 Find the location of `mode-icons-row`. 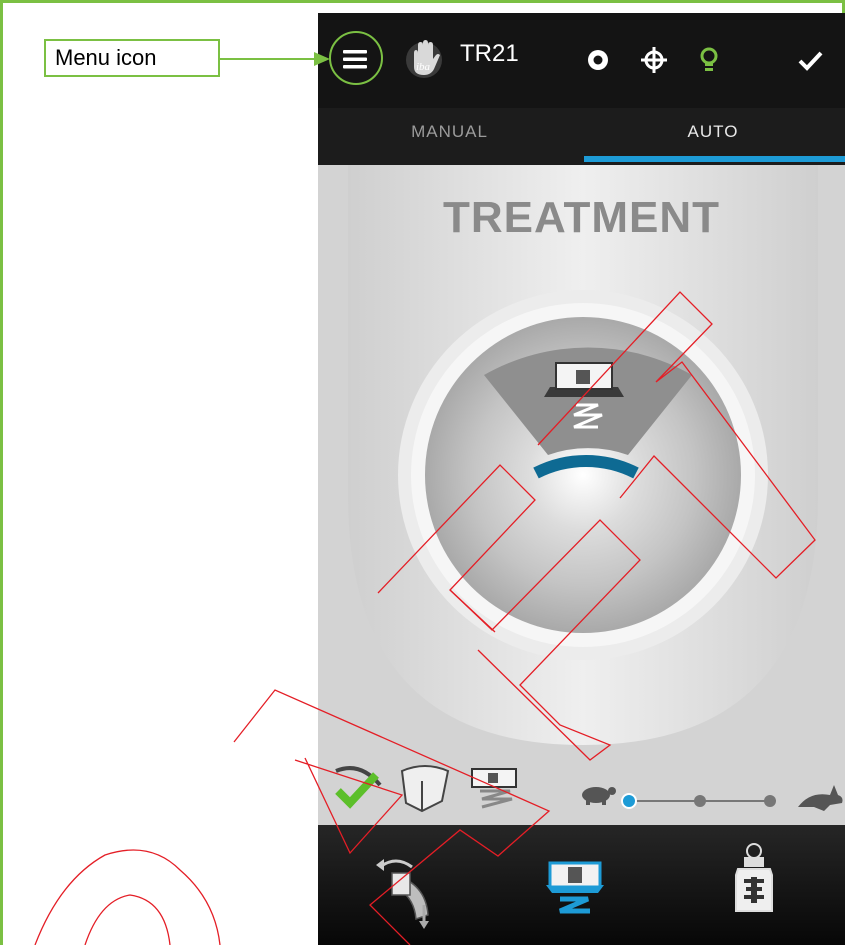

mode-icons-row is located at coordinates (589, 789).